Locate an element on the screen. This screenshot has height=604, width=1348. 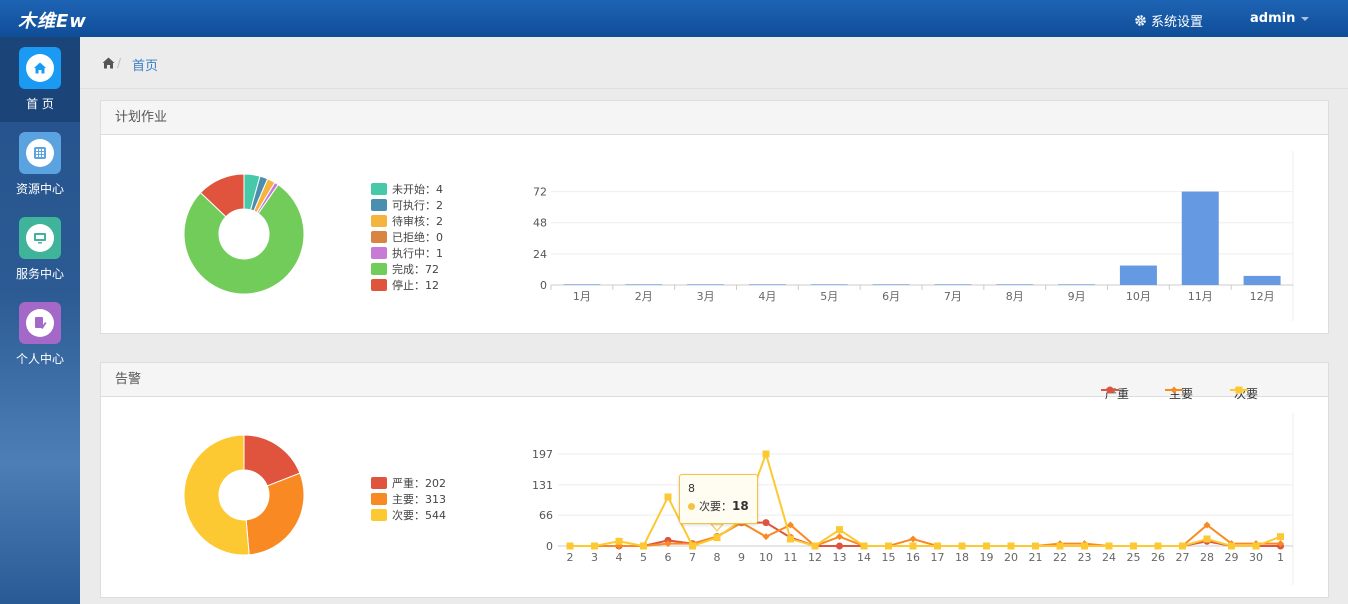
x-tick-label: 13 is located at coordinates (840, 557).